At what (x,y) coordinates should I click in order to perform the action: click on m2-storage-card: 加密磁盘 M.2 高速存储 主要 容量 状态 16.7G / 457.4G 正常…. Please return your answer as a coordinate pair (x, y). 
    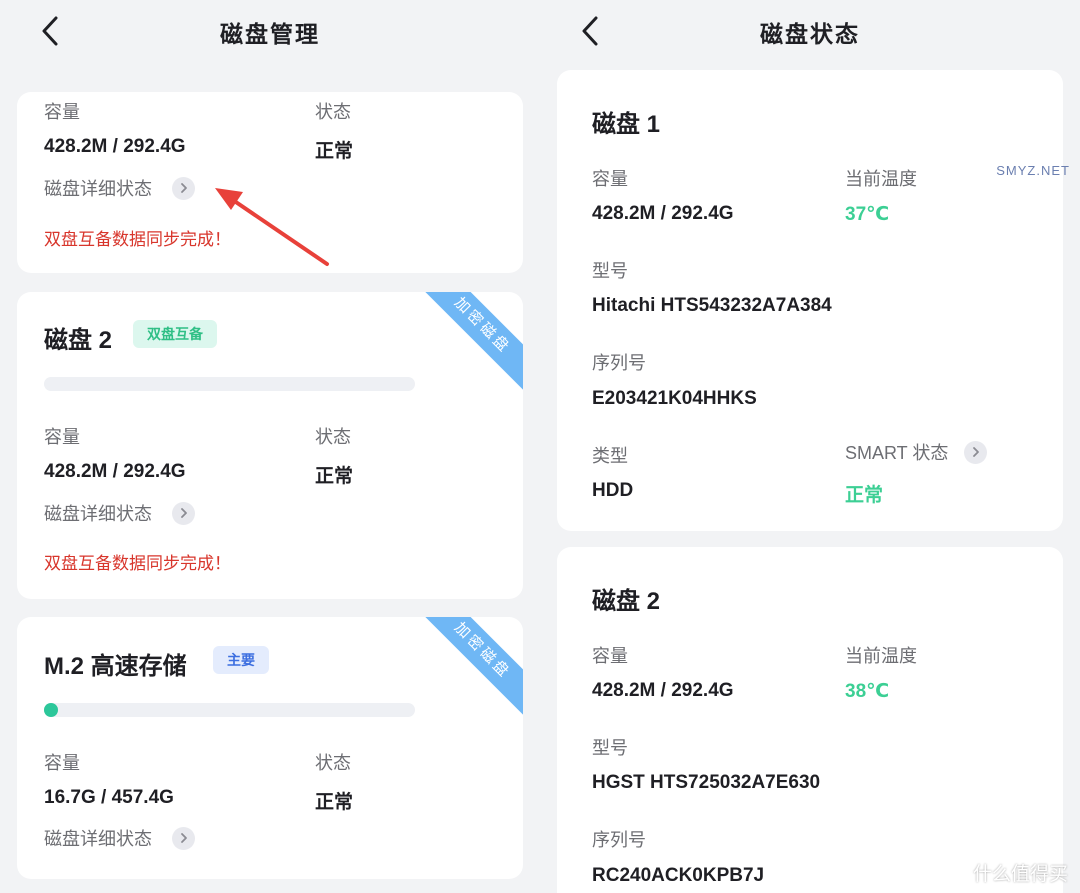
    Looking at the image, I should click on (270, 748).